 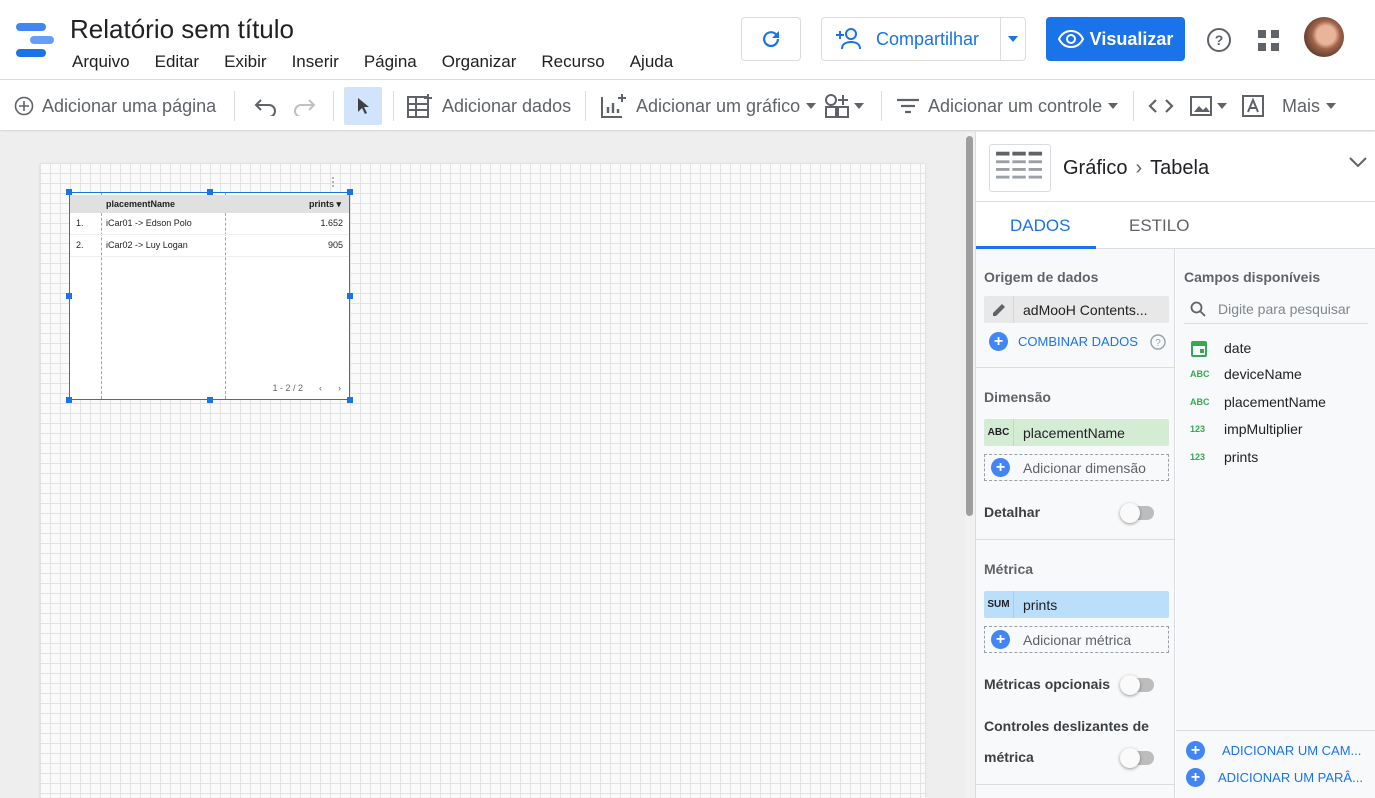 I want to click on view-button: Visualizar, so click(x=1115, y=39).